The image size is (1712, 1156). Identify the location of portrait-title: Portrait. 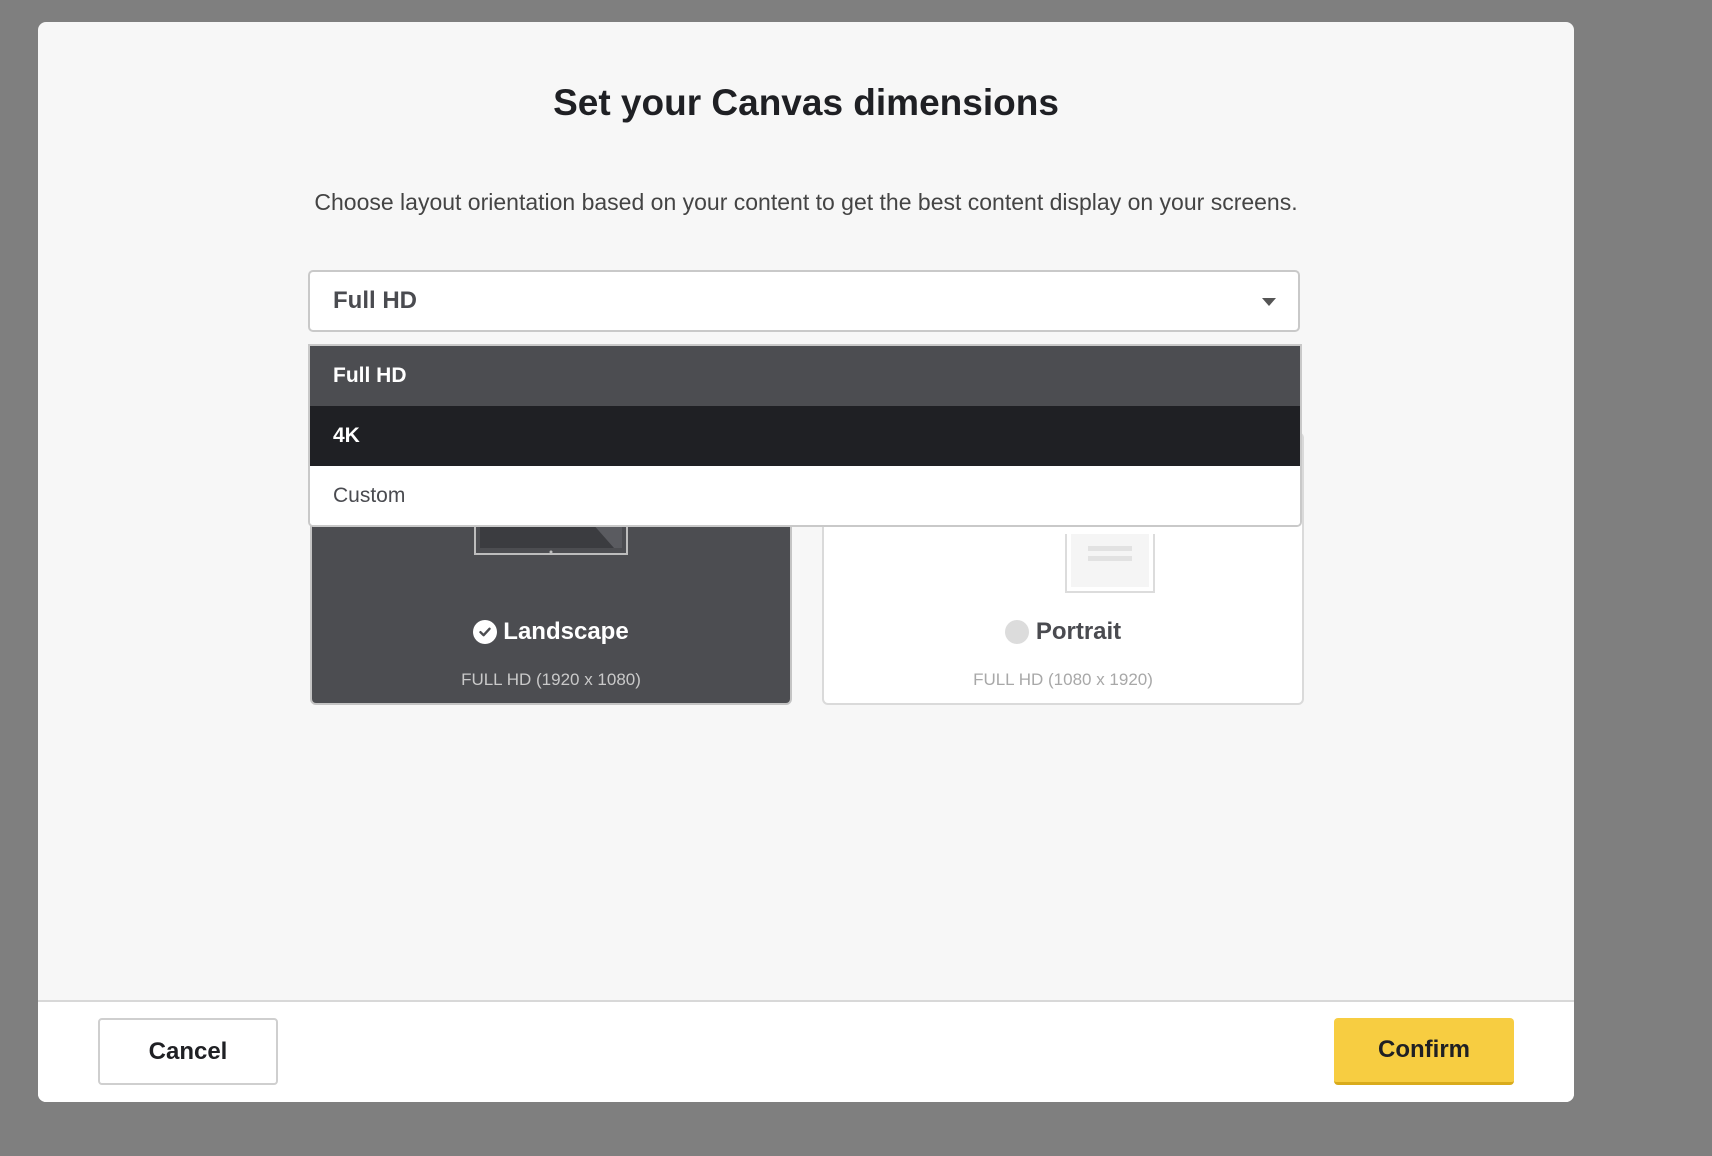
(1063, 632).